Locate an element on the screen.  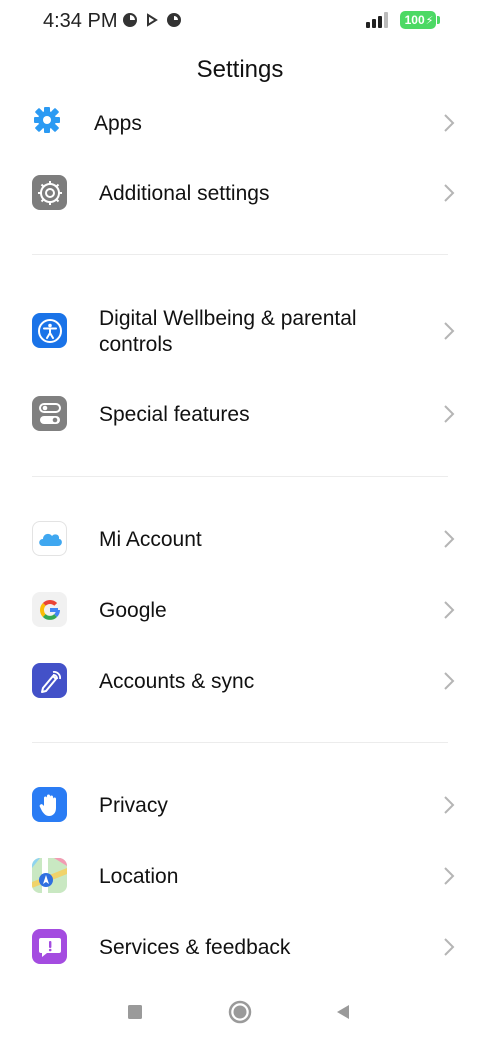
settings-item-label: Privacy is located at coordinates (133, 805).